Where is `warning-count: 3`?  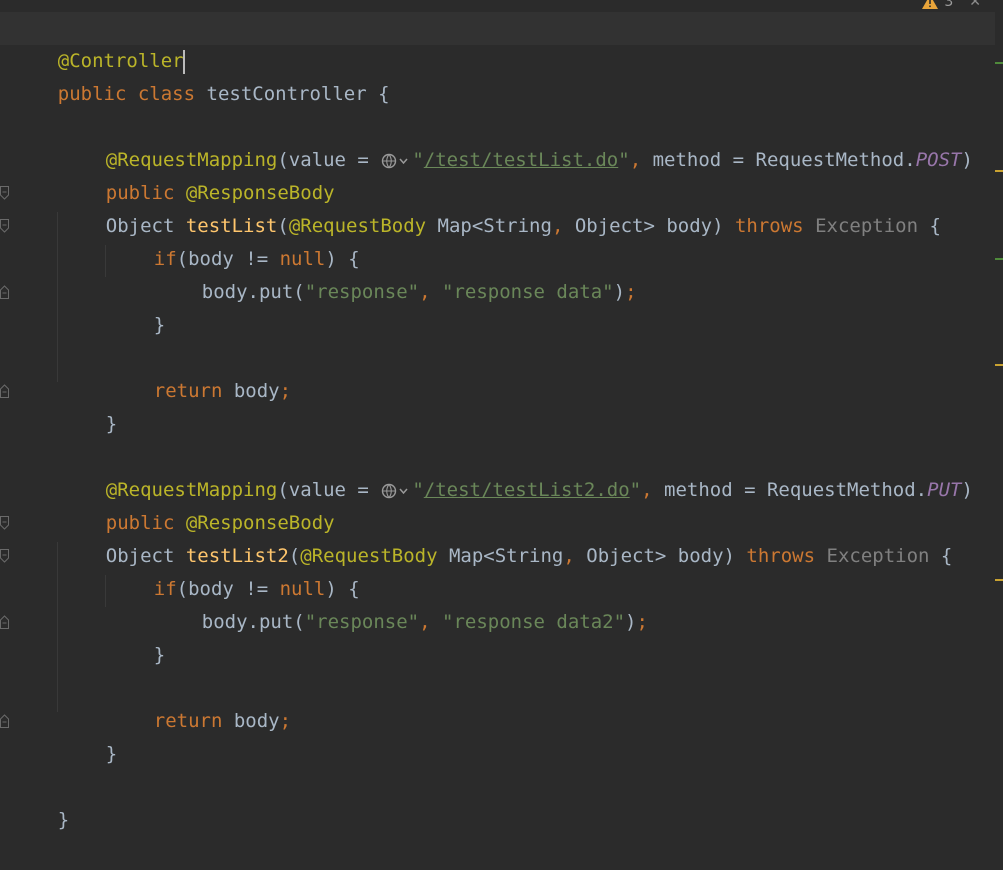
warning-count: 3 is located at coordinates (949, 5).